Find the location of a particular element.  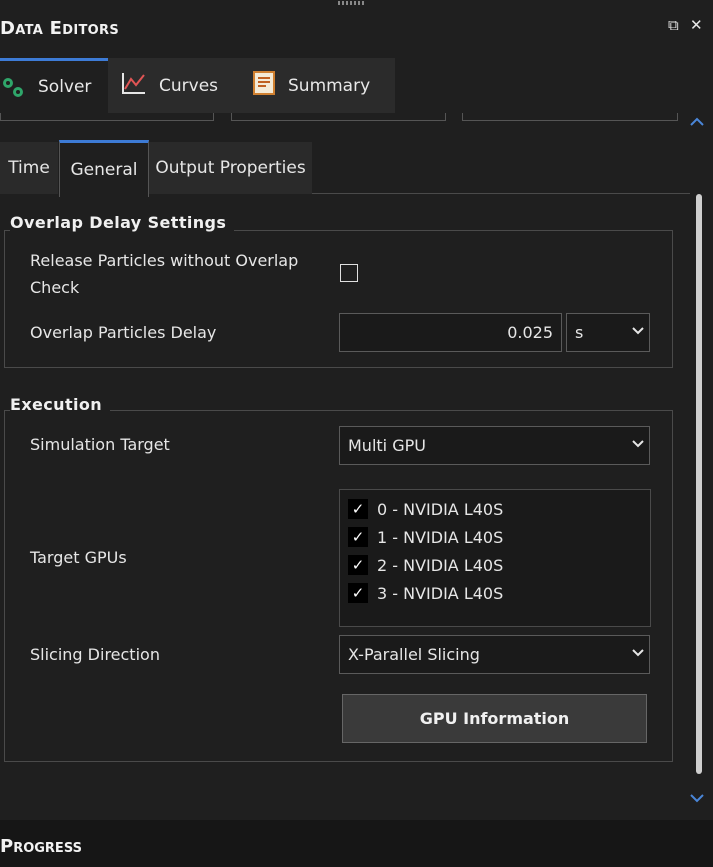

tab-baseline is located at coordinates (501, 193).